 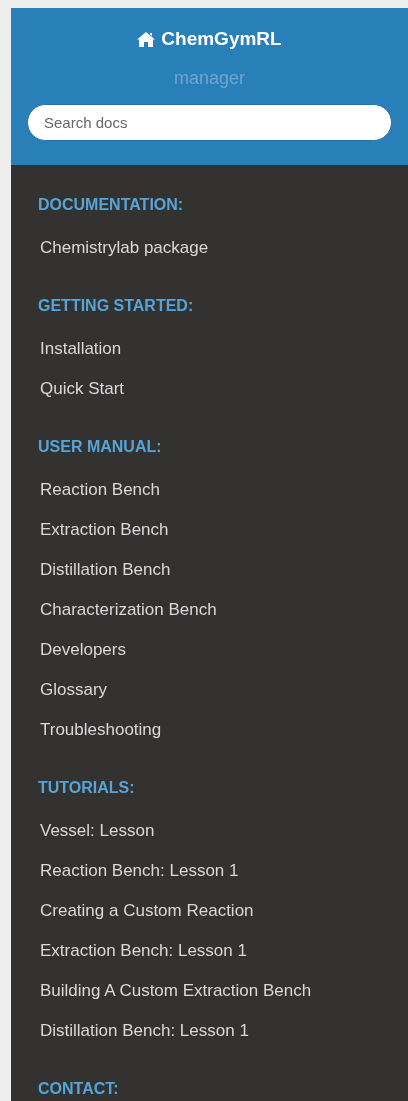 I want to click on section-heading: TUTORIALS:, so click(x=86, y=788).